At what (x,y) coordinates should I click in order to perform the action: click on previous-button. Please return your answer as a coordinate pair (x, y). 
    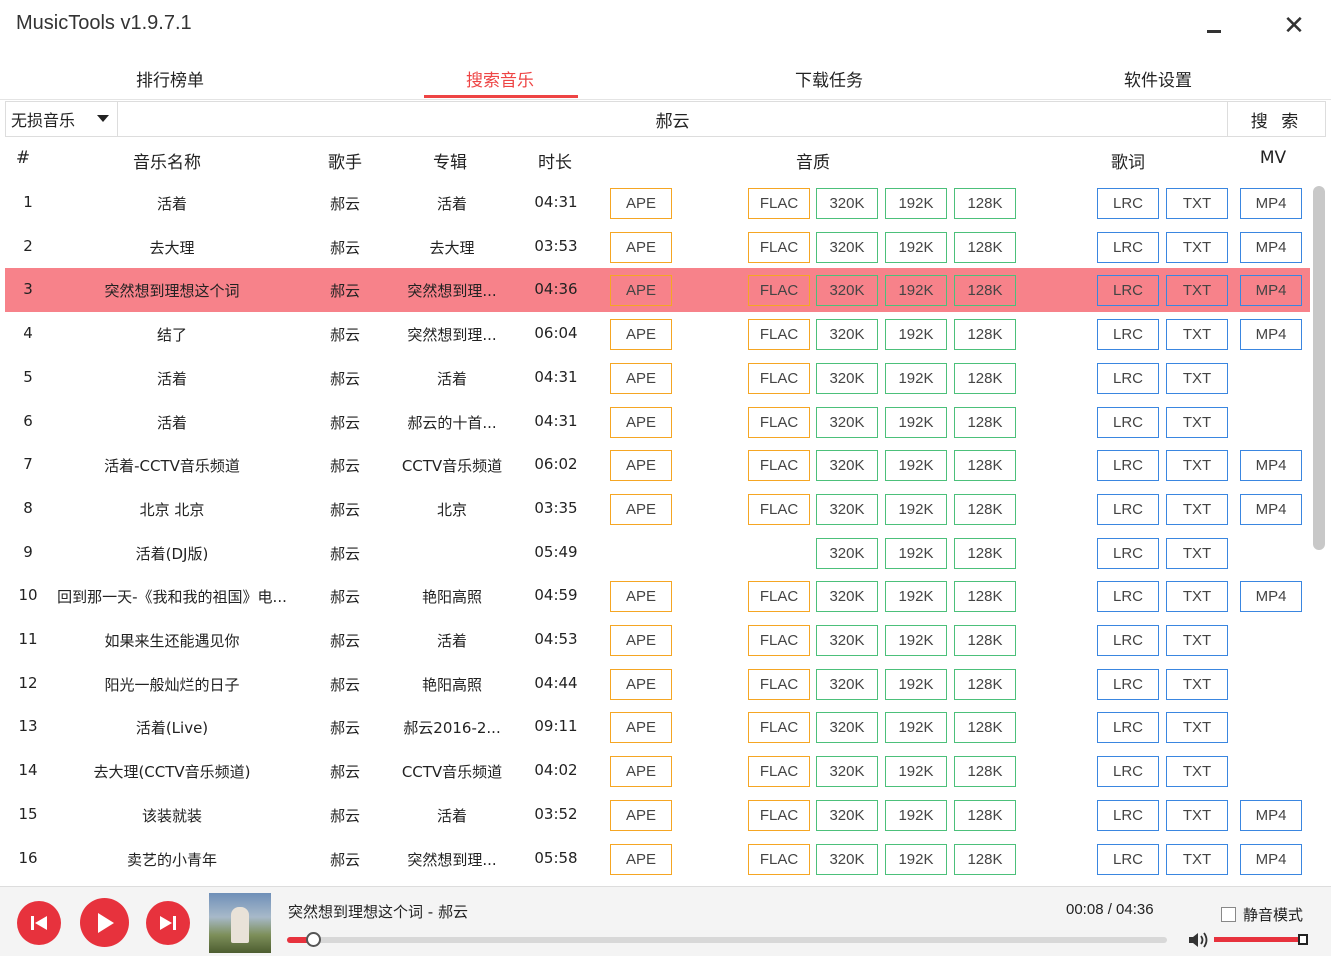
    Looking at the image, I should click on (39, 923).